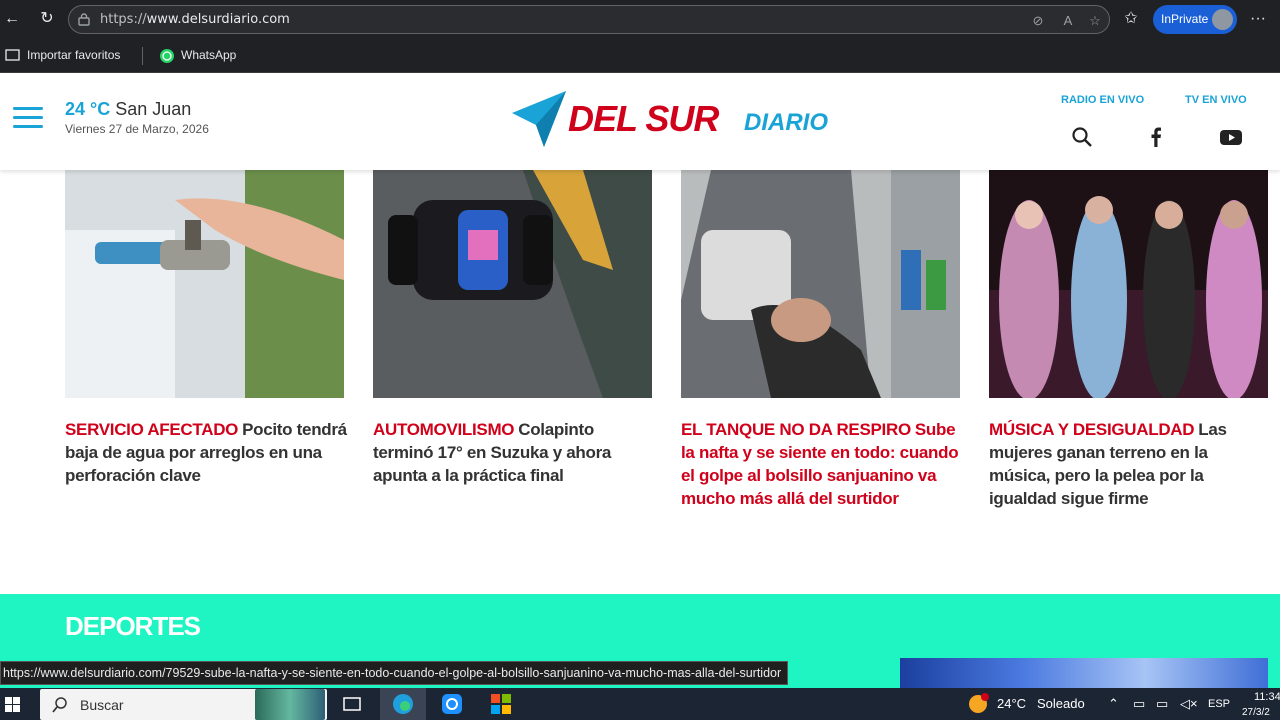 This screenshot has height=720, width=1280. I want to click on chevron-up-icon: ⌃, so click(1113, 704).